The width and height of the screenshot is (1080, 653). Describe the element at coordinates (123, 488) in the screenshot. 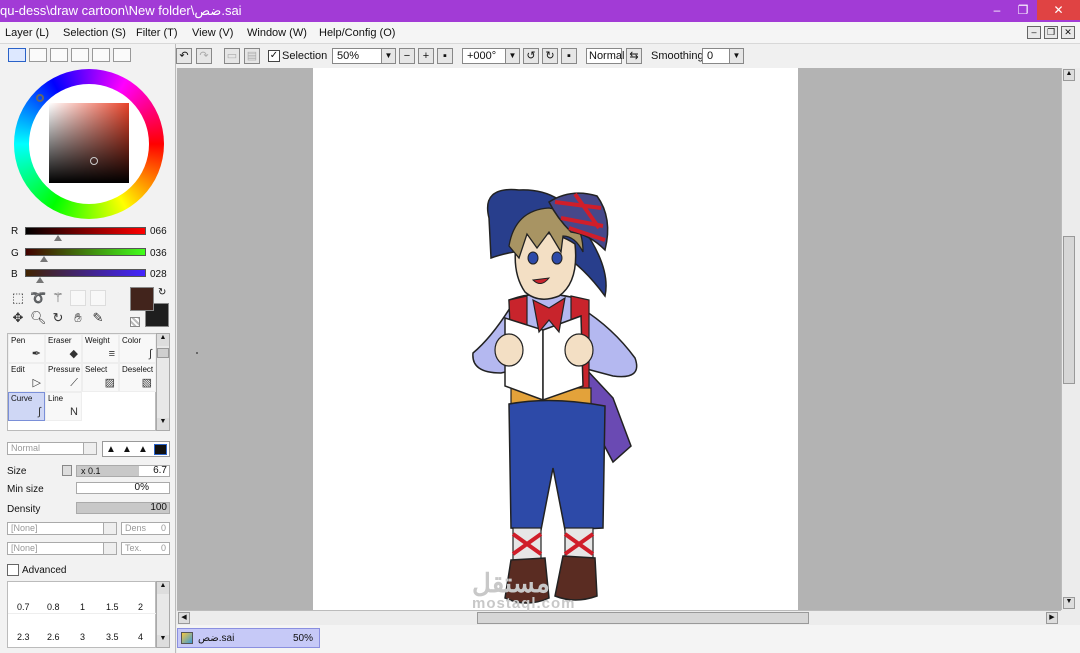

I see `min-size-slider: 0%` at that location.